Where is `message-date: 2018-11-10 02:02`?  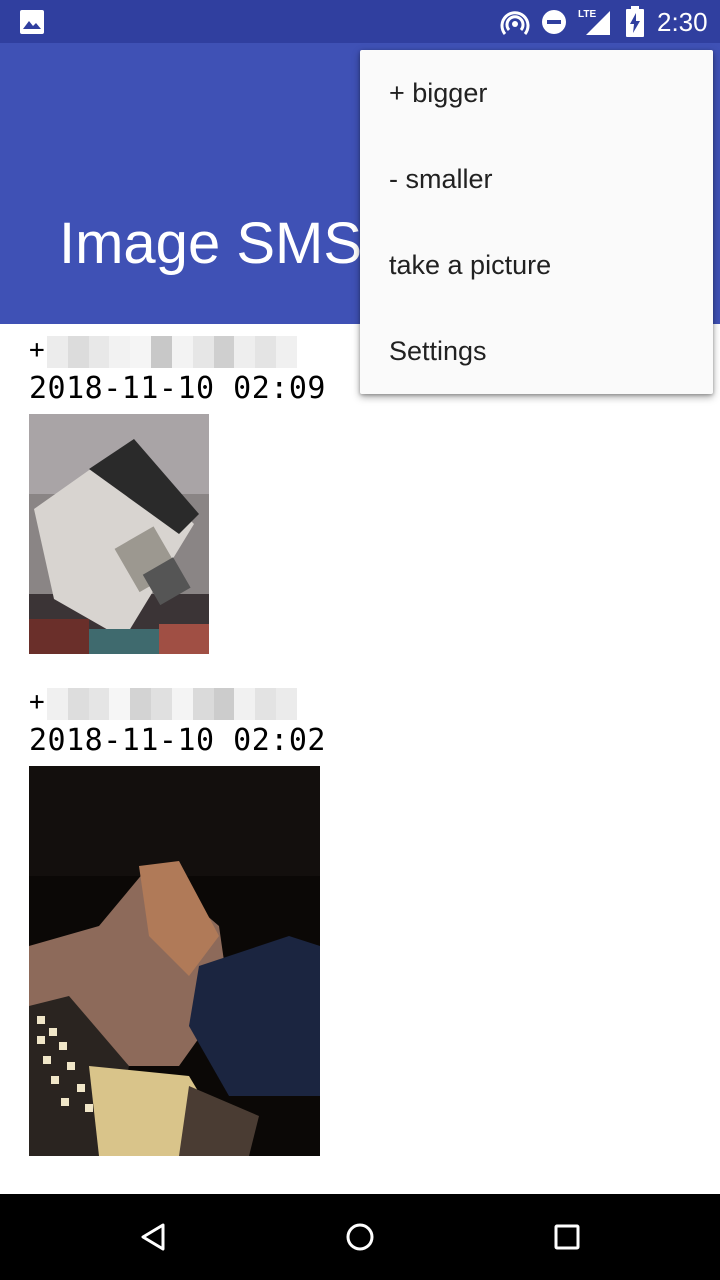
message-date: 2018-11-10 02:02 is located at coordinates (177, 740).